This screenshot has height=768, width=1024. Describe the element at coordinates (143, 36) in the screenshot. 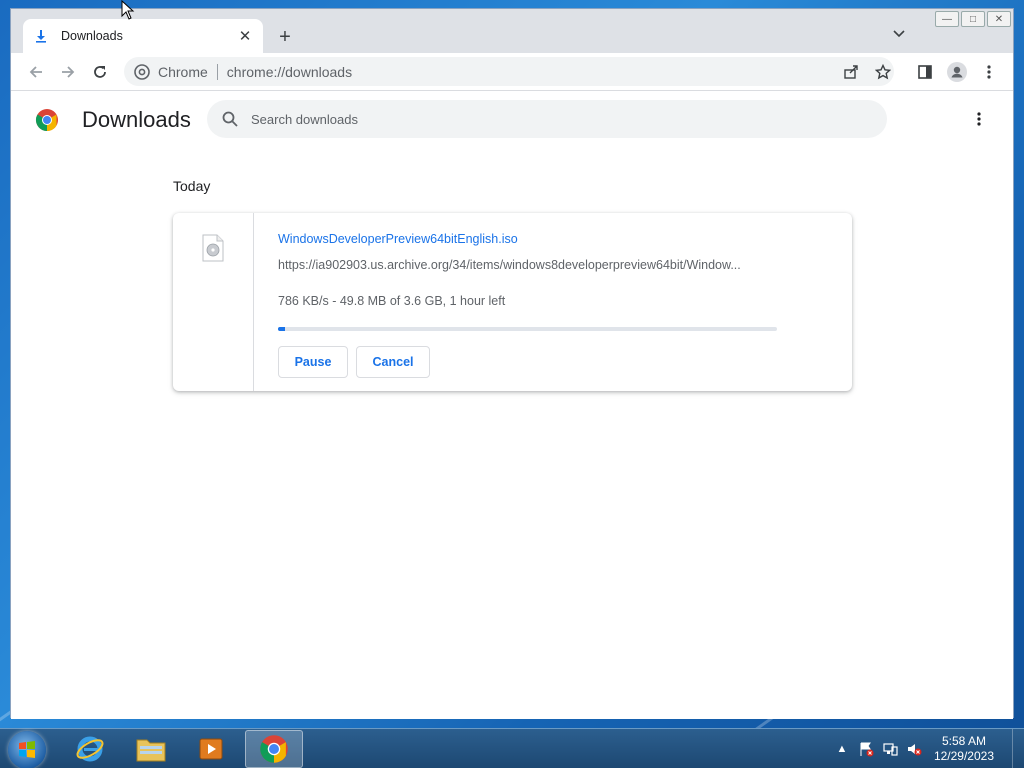

I see `tab-downloads: Downloads ✕` at that location.